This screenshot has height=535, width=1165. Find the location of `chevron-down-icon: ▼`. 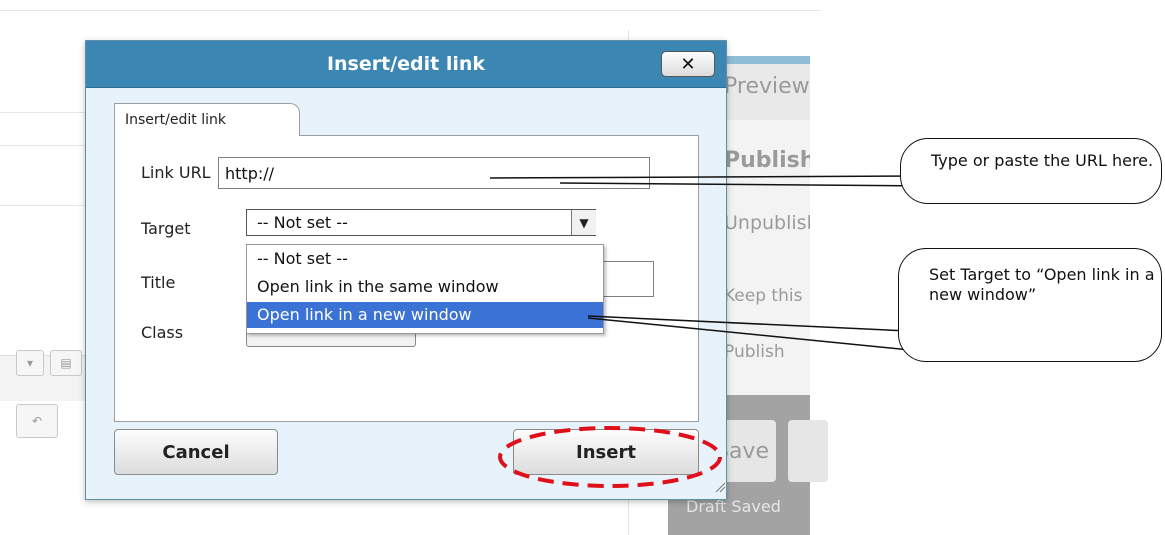

chevron-down-icon: ▼ is located at coordinates (583, 222).